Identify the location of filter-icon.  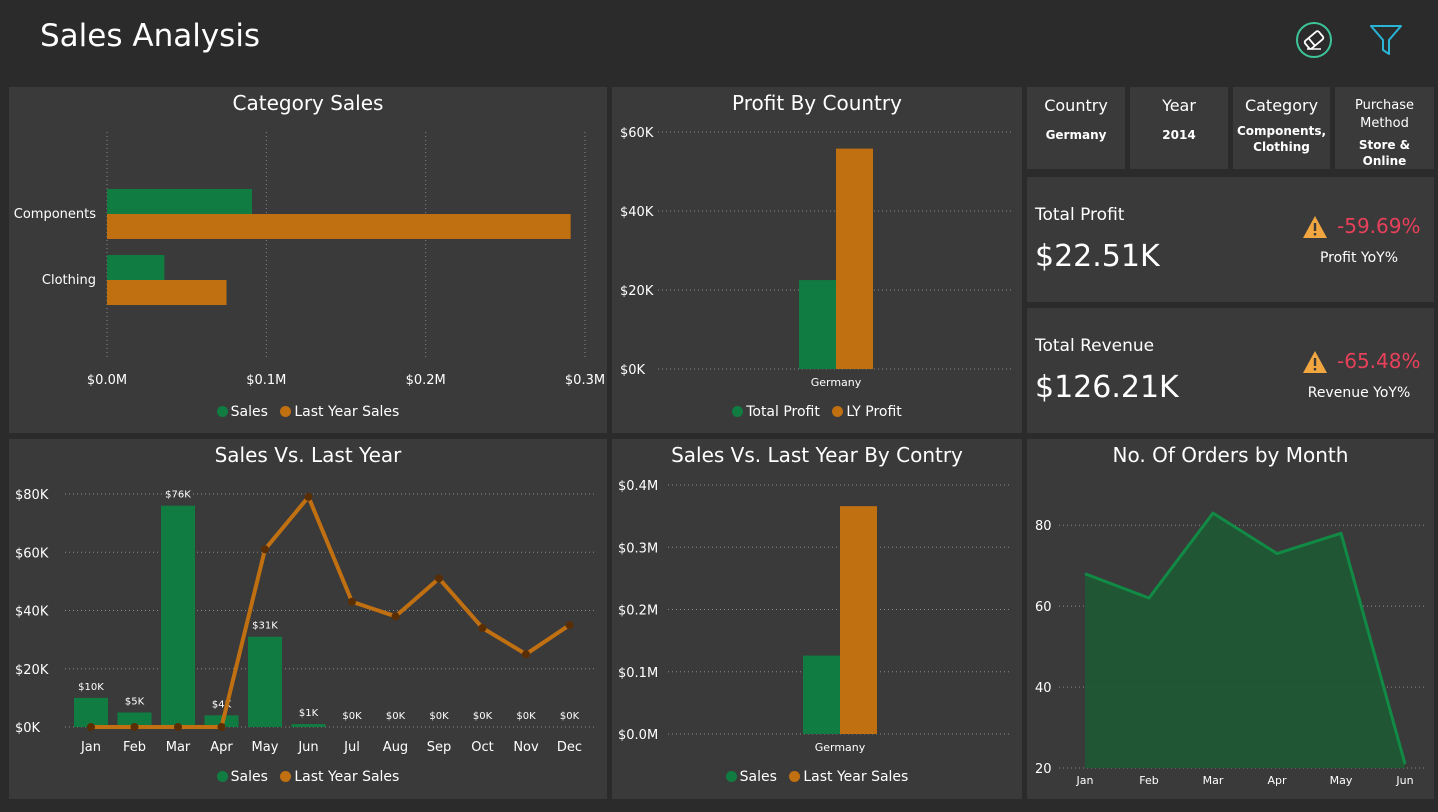
(1386, 40).